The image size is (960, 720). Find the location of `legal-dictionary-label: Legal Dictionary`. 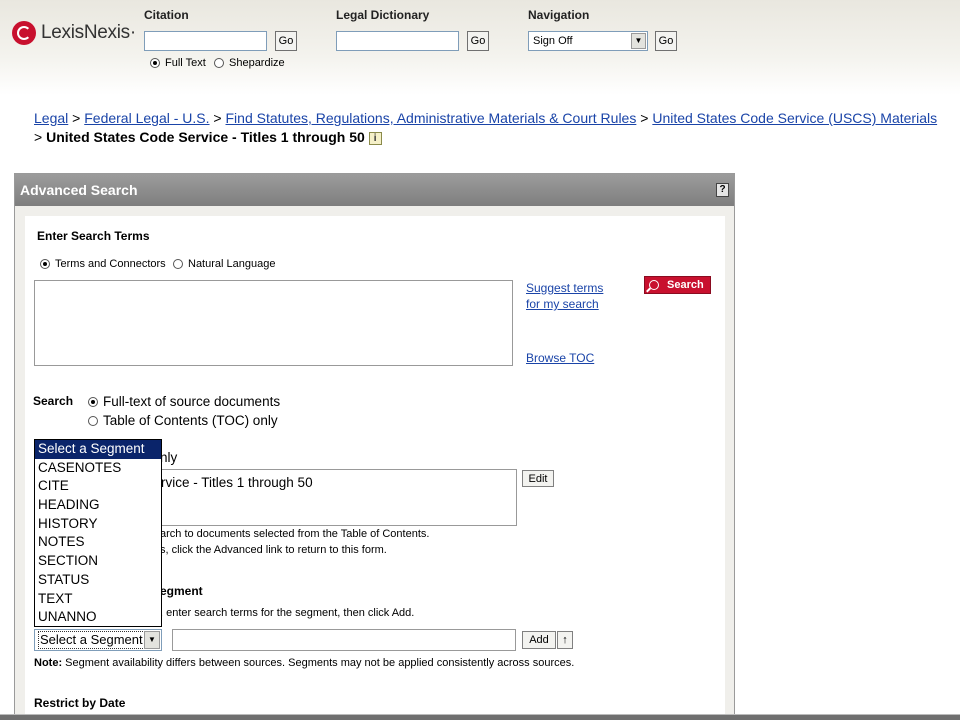

legal-dictionary-label: Legal Dictionary is located at coordinates (383, 15).